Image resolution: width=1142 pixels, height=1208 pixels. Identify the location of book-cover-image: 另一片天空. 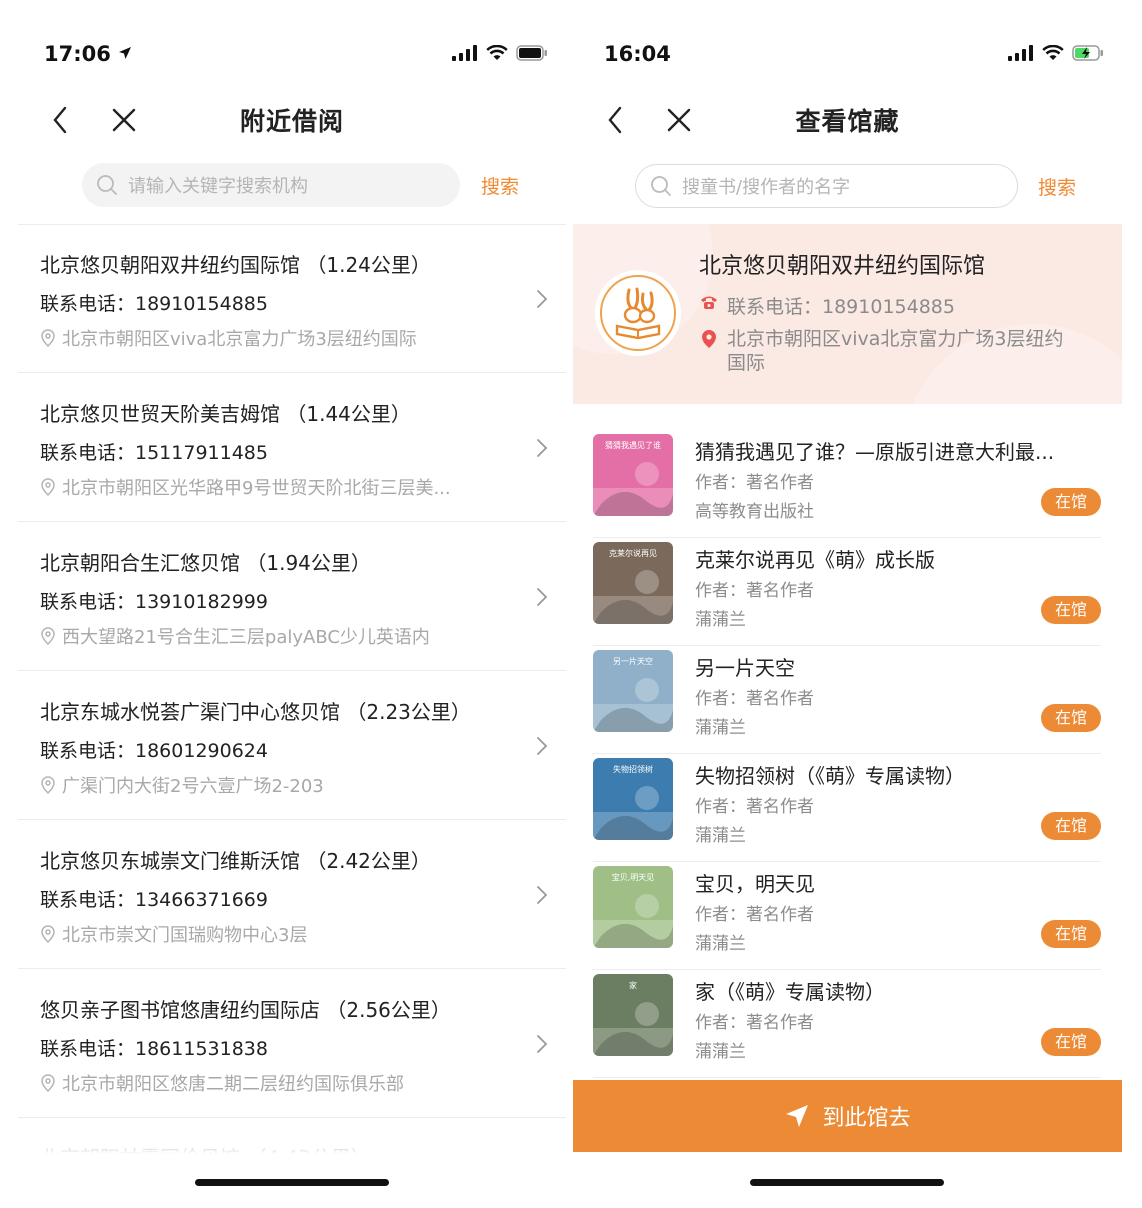
(633, 691).